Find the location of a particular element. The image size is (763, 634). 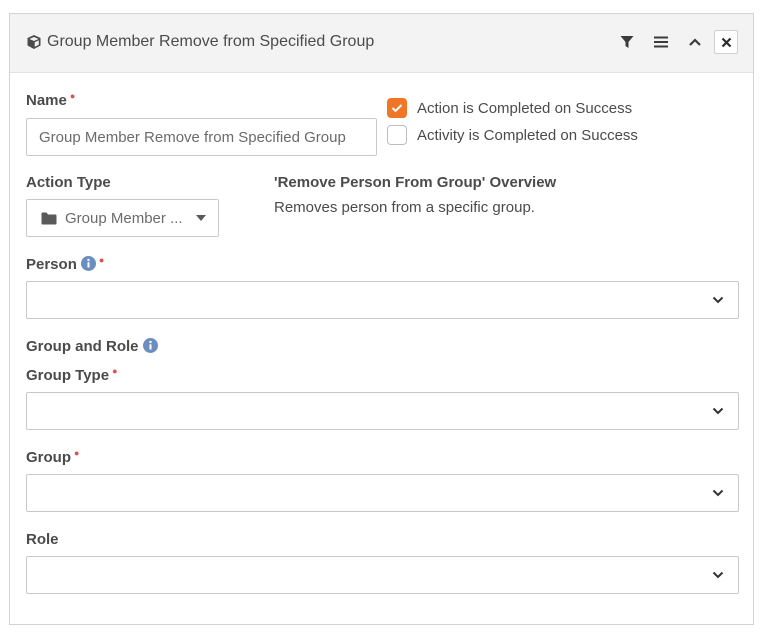

checkmark-icon is located at coordinates (397, 108).